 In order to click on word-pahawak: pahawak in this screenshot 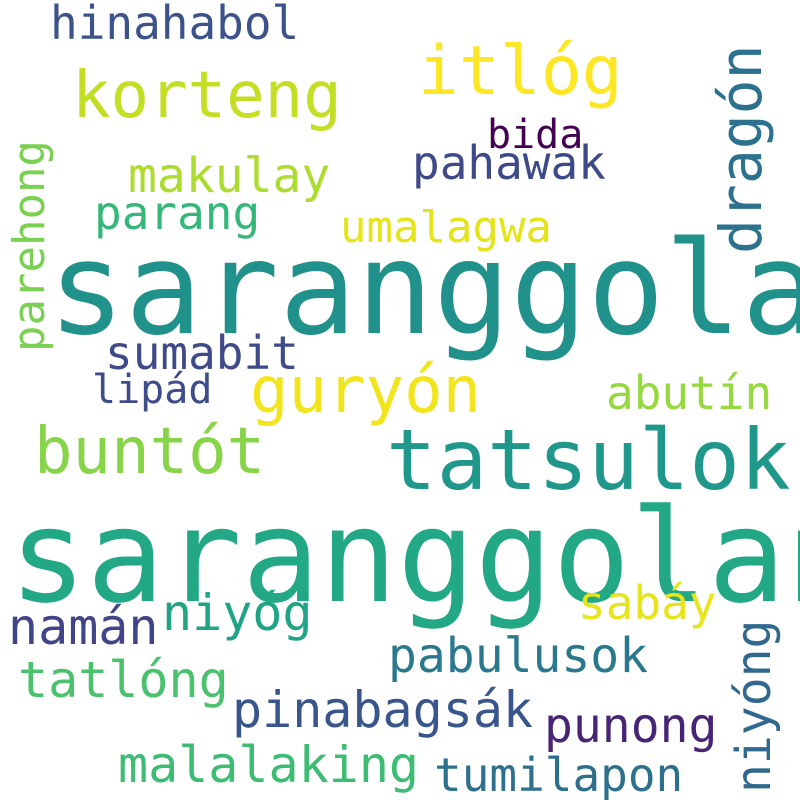, I will do `click(509, 163)`.